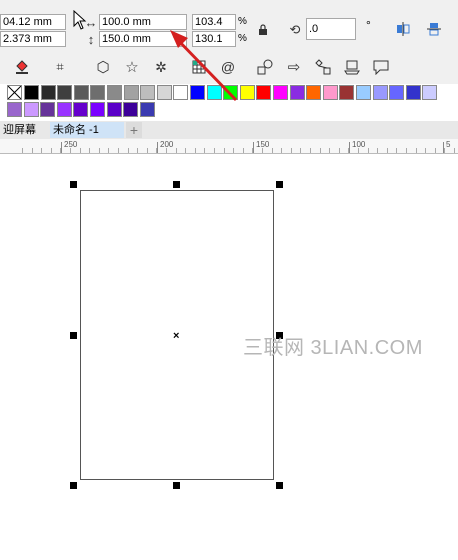  Describe the element at coordinates (331, 29) in the screenshot. I see `rotation-field: .0` at that location.